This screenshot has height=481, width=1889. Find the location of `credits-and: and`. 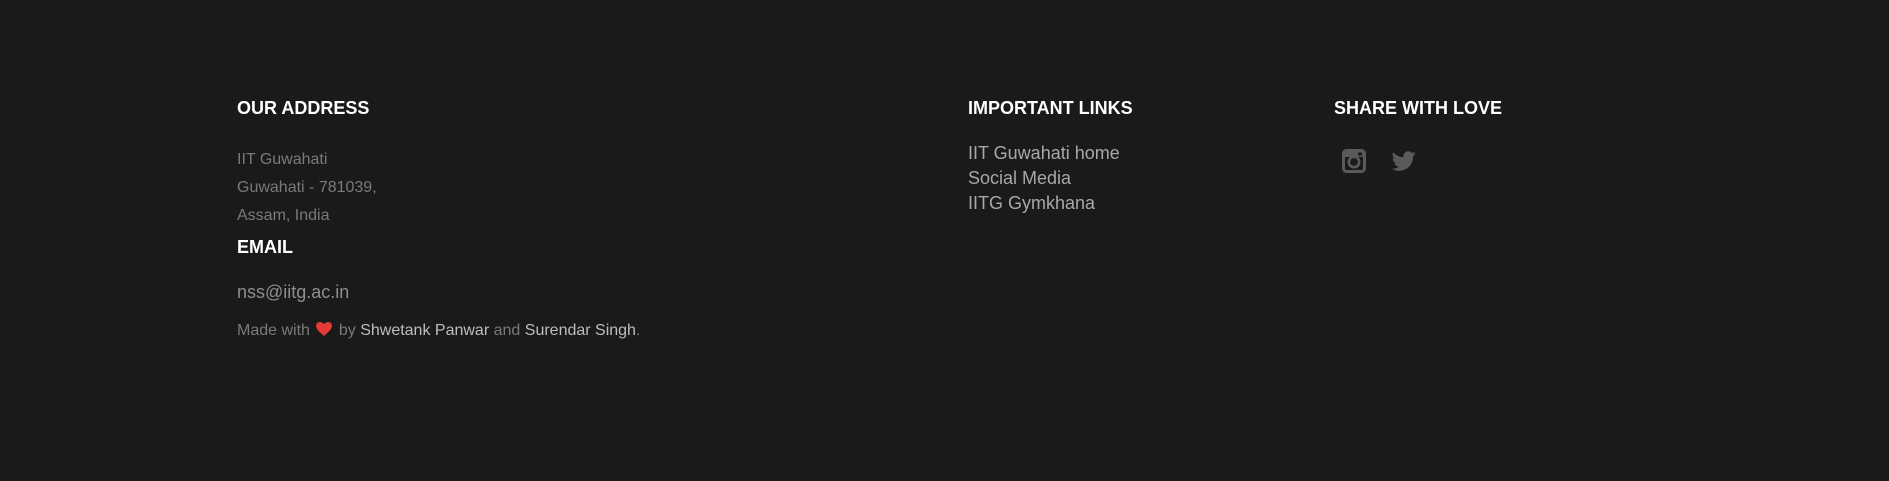

credits-and: and is located at coordinates (507, 330).